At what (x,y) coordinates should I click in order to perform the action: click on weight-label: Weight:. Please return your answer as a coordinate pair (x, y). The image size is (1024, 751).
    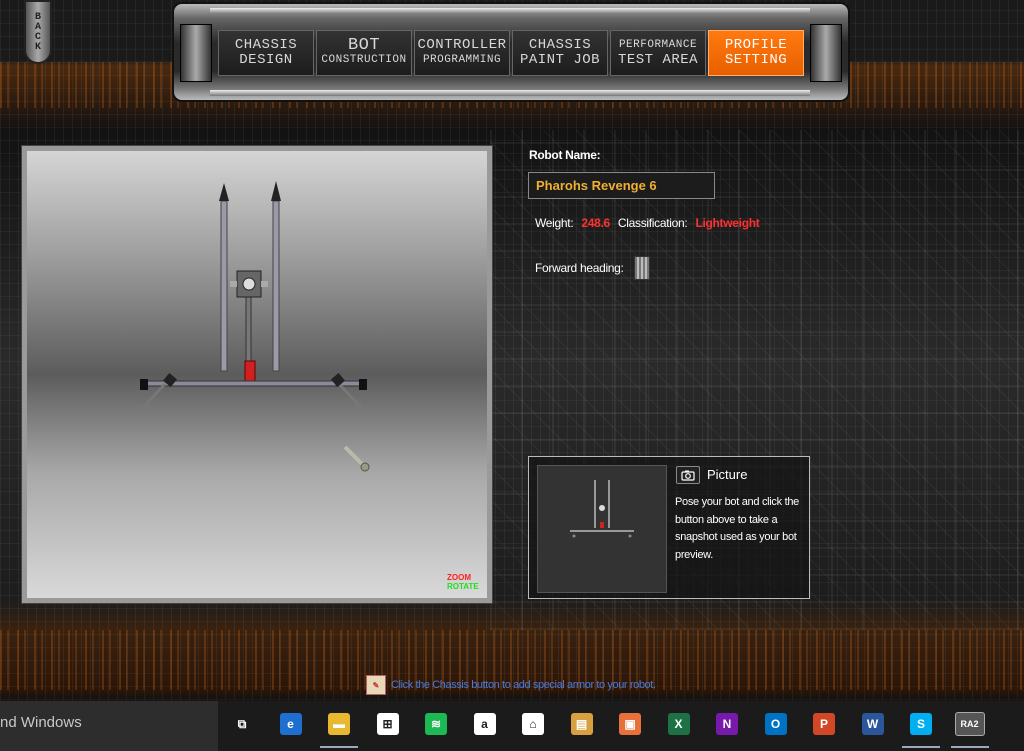
    Looking at the image, I should click on (554, 223).